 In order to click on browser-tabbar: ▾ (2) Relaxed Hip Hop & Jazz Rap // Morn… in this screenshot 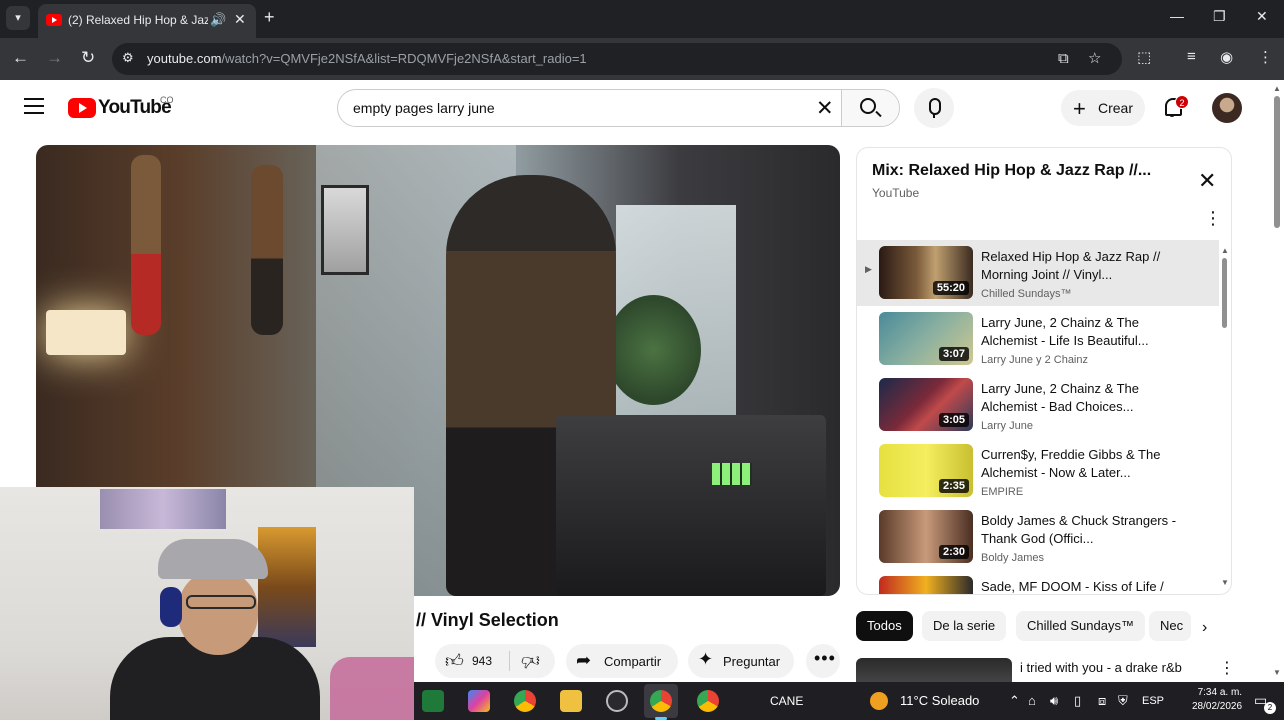, I will do `click(642, 19)`.